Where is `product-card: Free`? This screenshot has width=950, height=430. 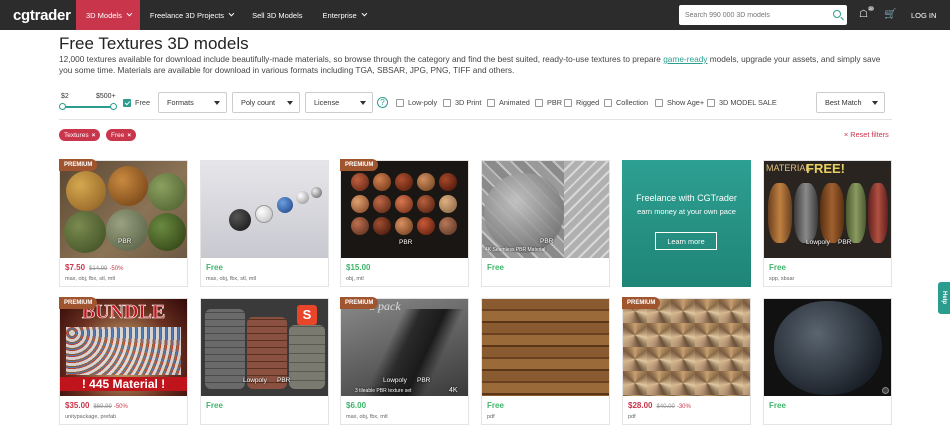
product-card: Free is located at coordinates (827, 361).